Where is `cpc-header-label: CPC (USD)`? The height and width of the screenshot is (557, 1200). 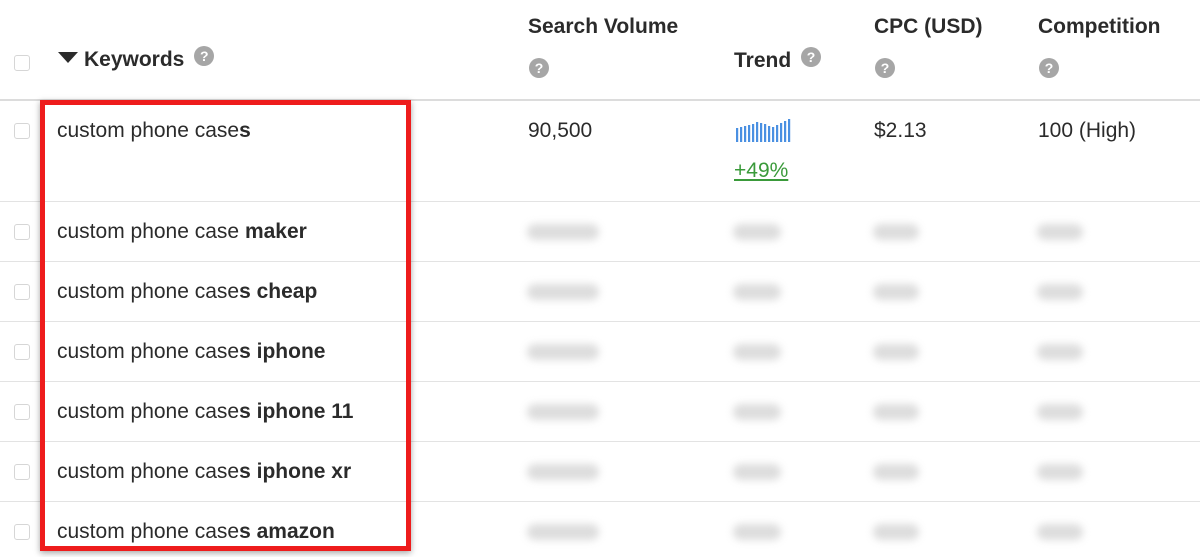 cpc-header-label: CPC (USD) is located at coordinates (928, 26).